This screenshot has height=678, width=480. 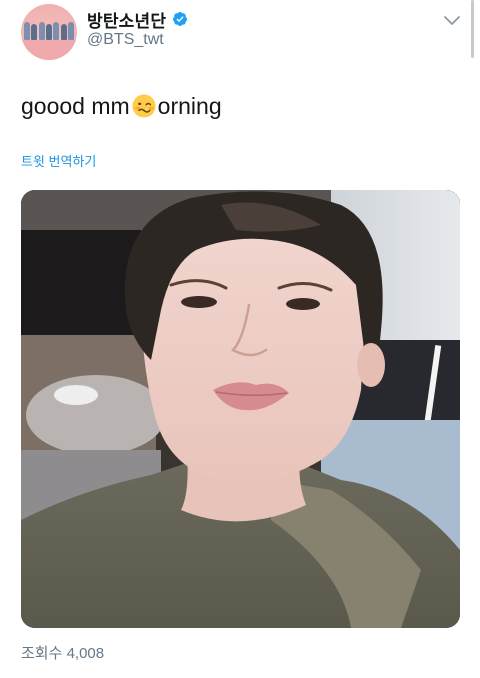 I want to click on view-count-label: 조회수, so click(x=42, y=653).